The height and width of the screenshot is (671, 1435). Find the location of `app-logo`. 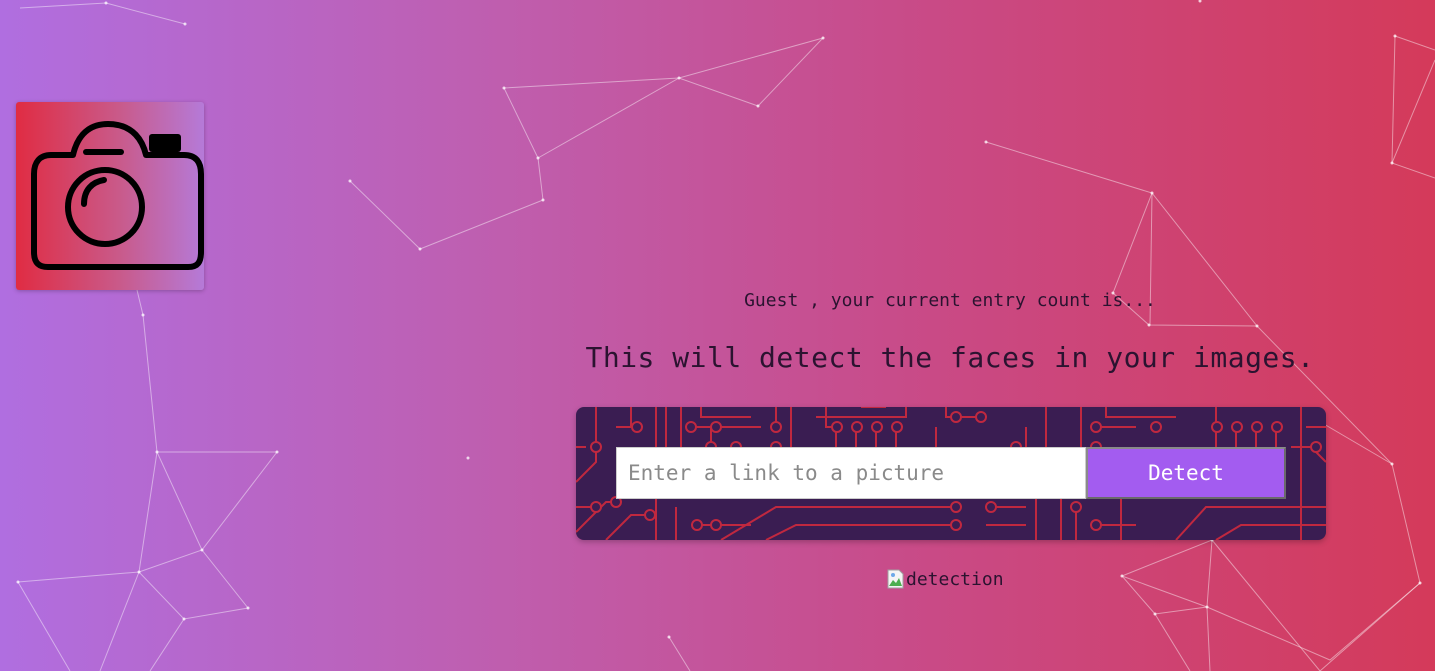

app-logo is located at coordinates (110, 196).